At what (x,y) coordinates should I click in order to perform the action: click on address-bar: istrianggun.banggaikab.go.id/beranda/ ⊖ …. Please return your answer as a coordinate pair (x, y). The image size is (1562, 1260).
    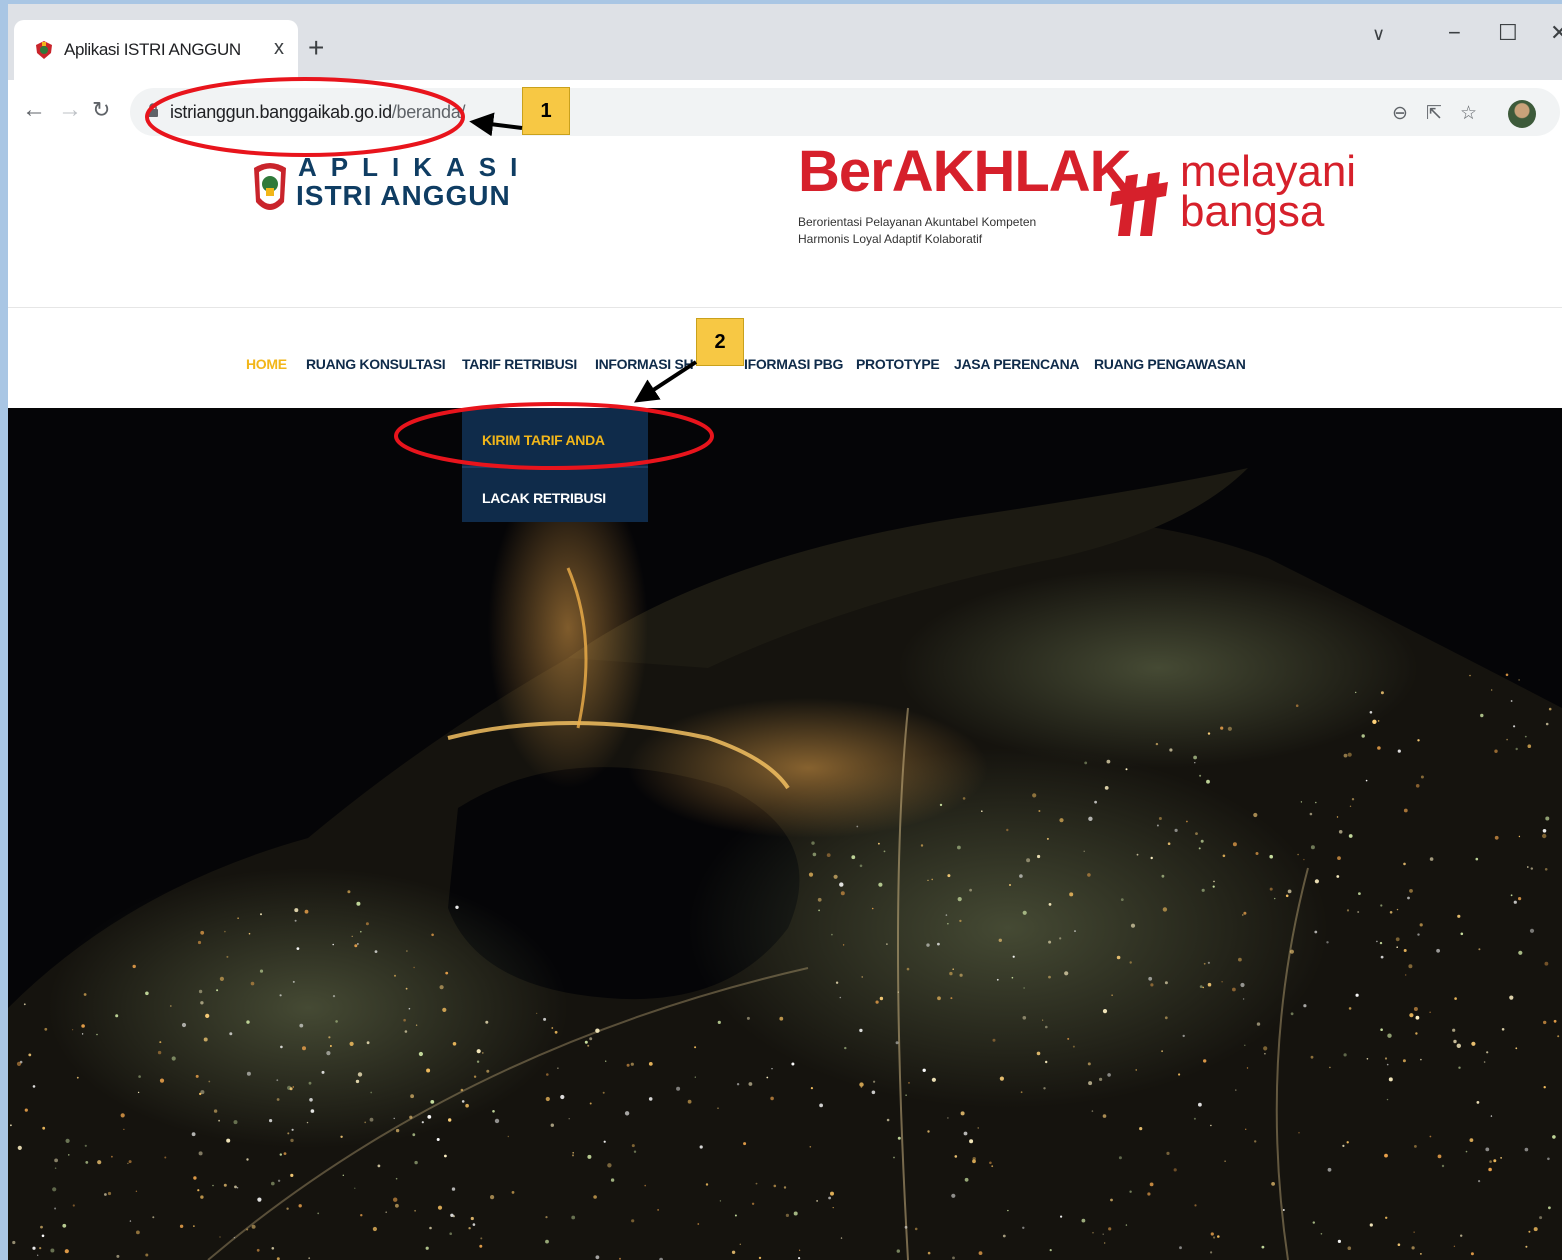
    Looking at the image, I should click on (845, 112).